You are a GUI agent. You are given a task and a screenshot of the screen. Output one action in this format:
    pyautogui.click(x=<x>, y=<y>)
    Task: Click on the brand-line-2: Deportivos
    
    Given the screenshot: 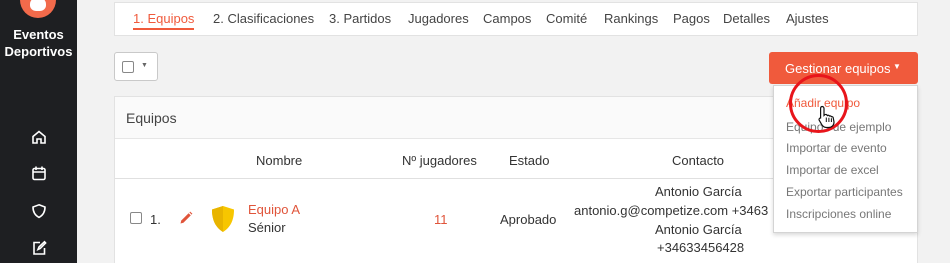 What is the action you would take?
    pyautogui.click(x=38, y=51)
    